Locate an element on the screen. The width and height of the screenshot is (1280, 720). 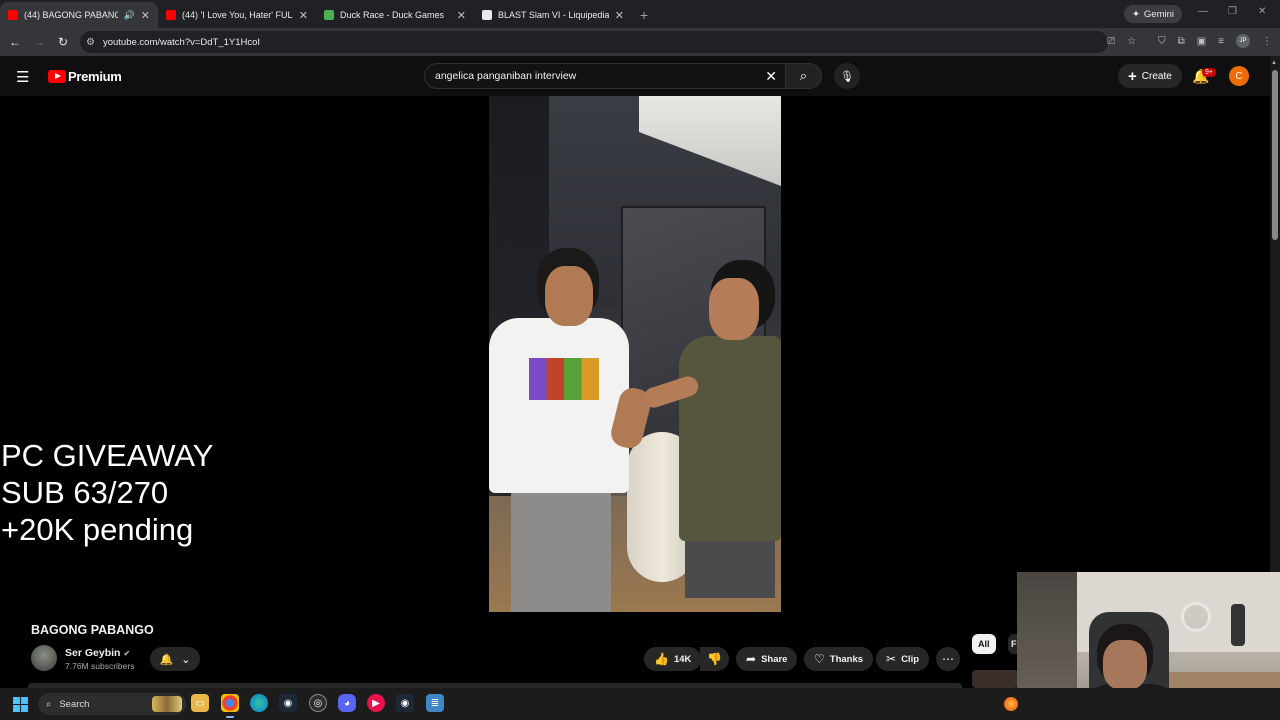
gemini-sparkle-icon: ✦ is located at coordinates (1135, 14).